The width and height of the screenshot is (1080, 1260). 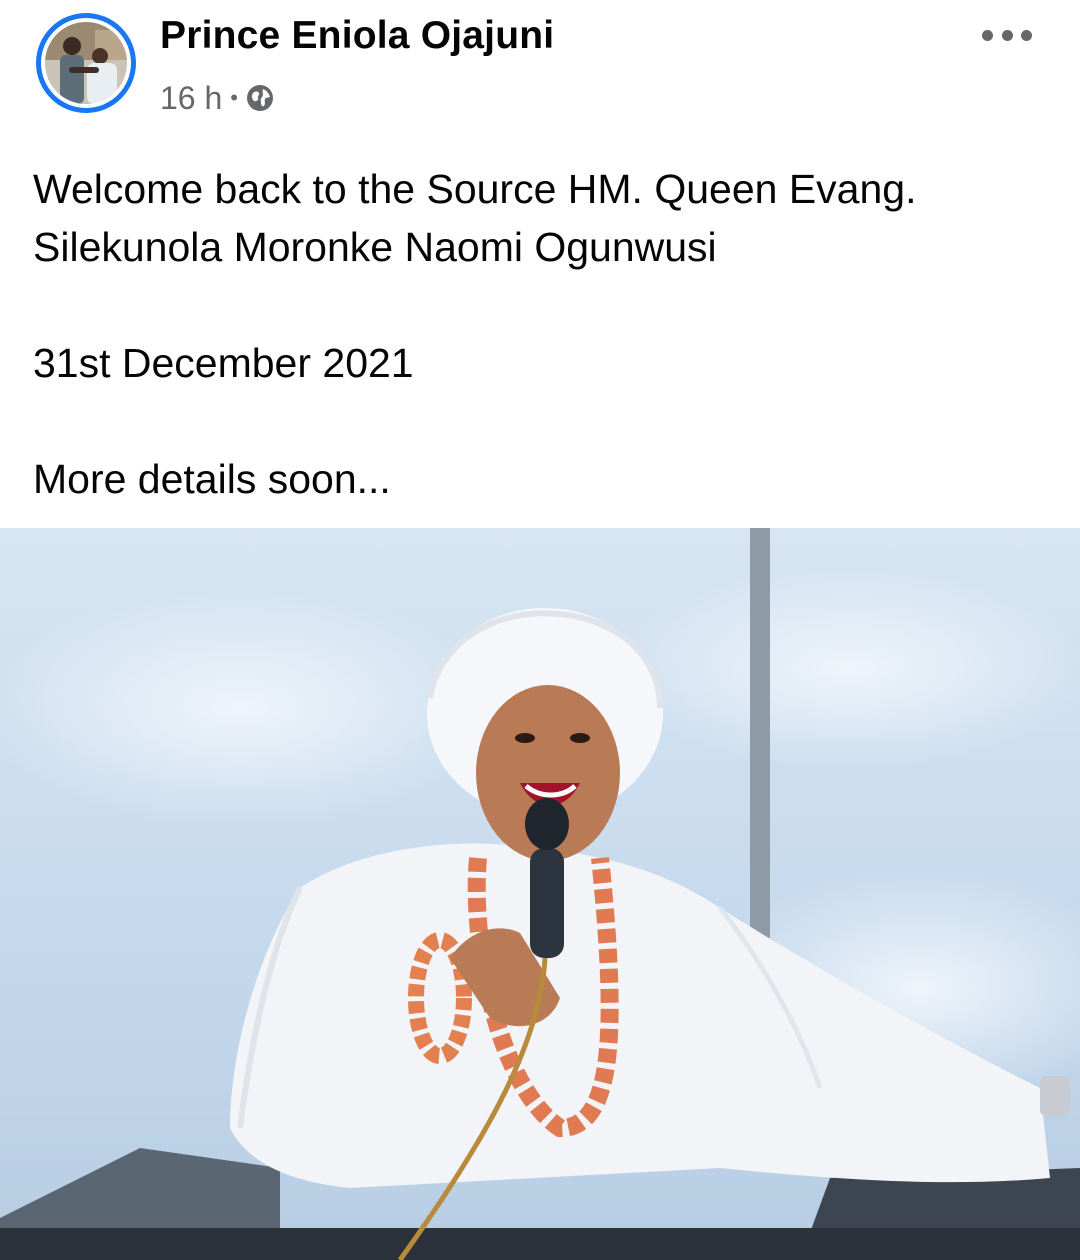 I want to click on avatar-photo, so click(x=86, y=63).